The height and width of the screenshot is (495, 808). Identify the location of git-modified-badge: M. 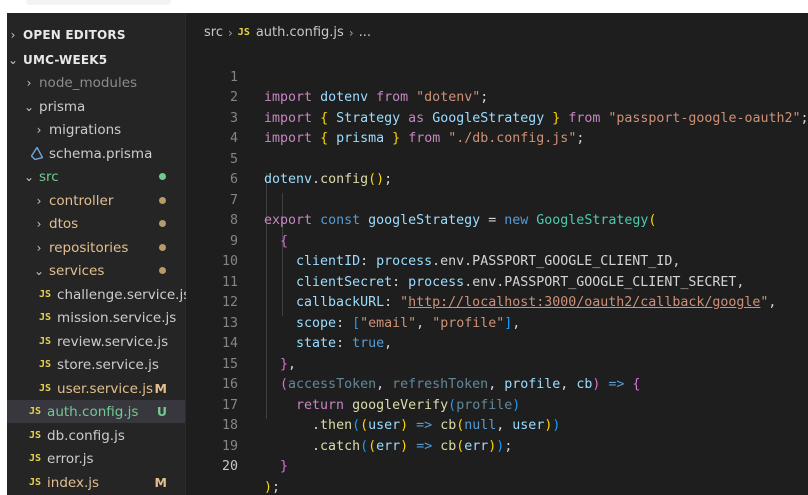
(160, 388).